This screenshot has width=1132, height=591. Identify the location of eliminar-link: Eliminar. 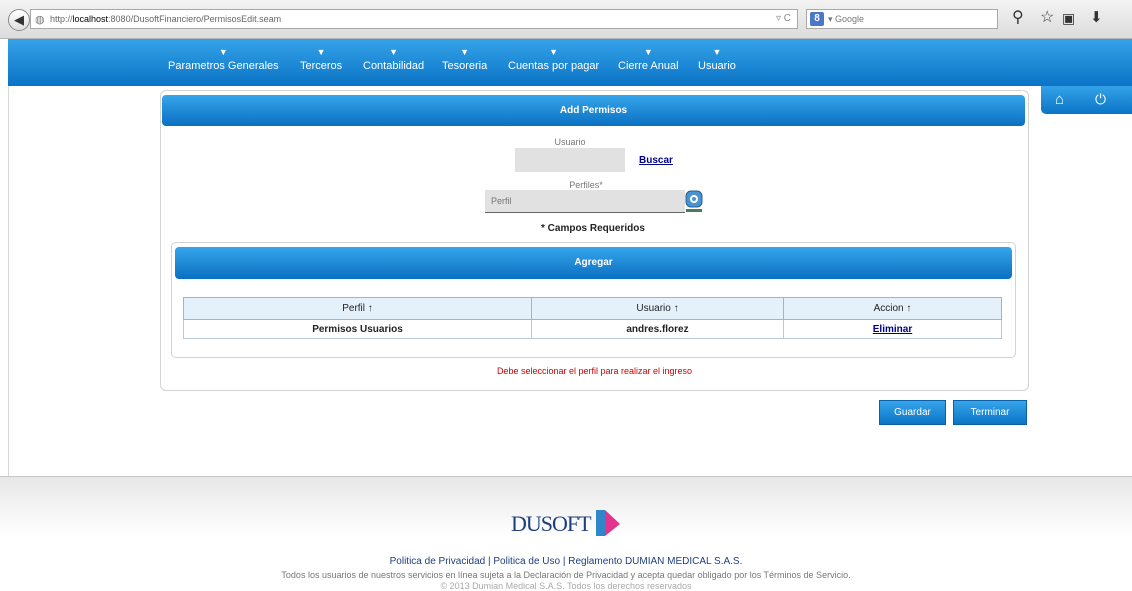
(892, 329).